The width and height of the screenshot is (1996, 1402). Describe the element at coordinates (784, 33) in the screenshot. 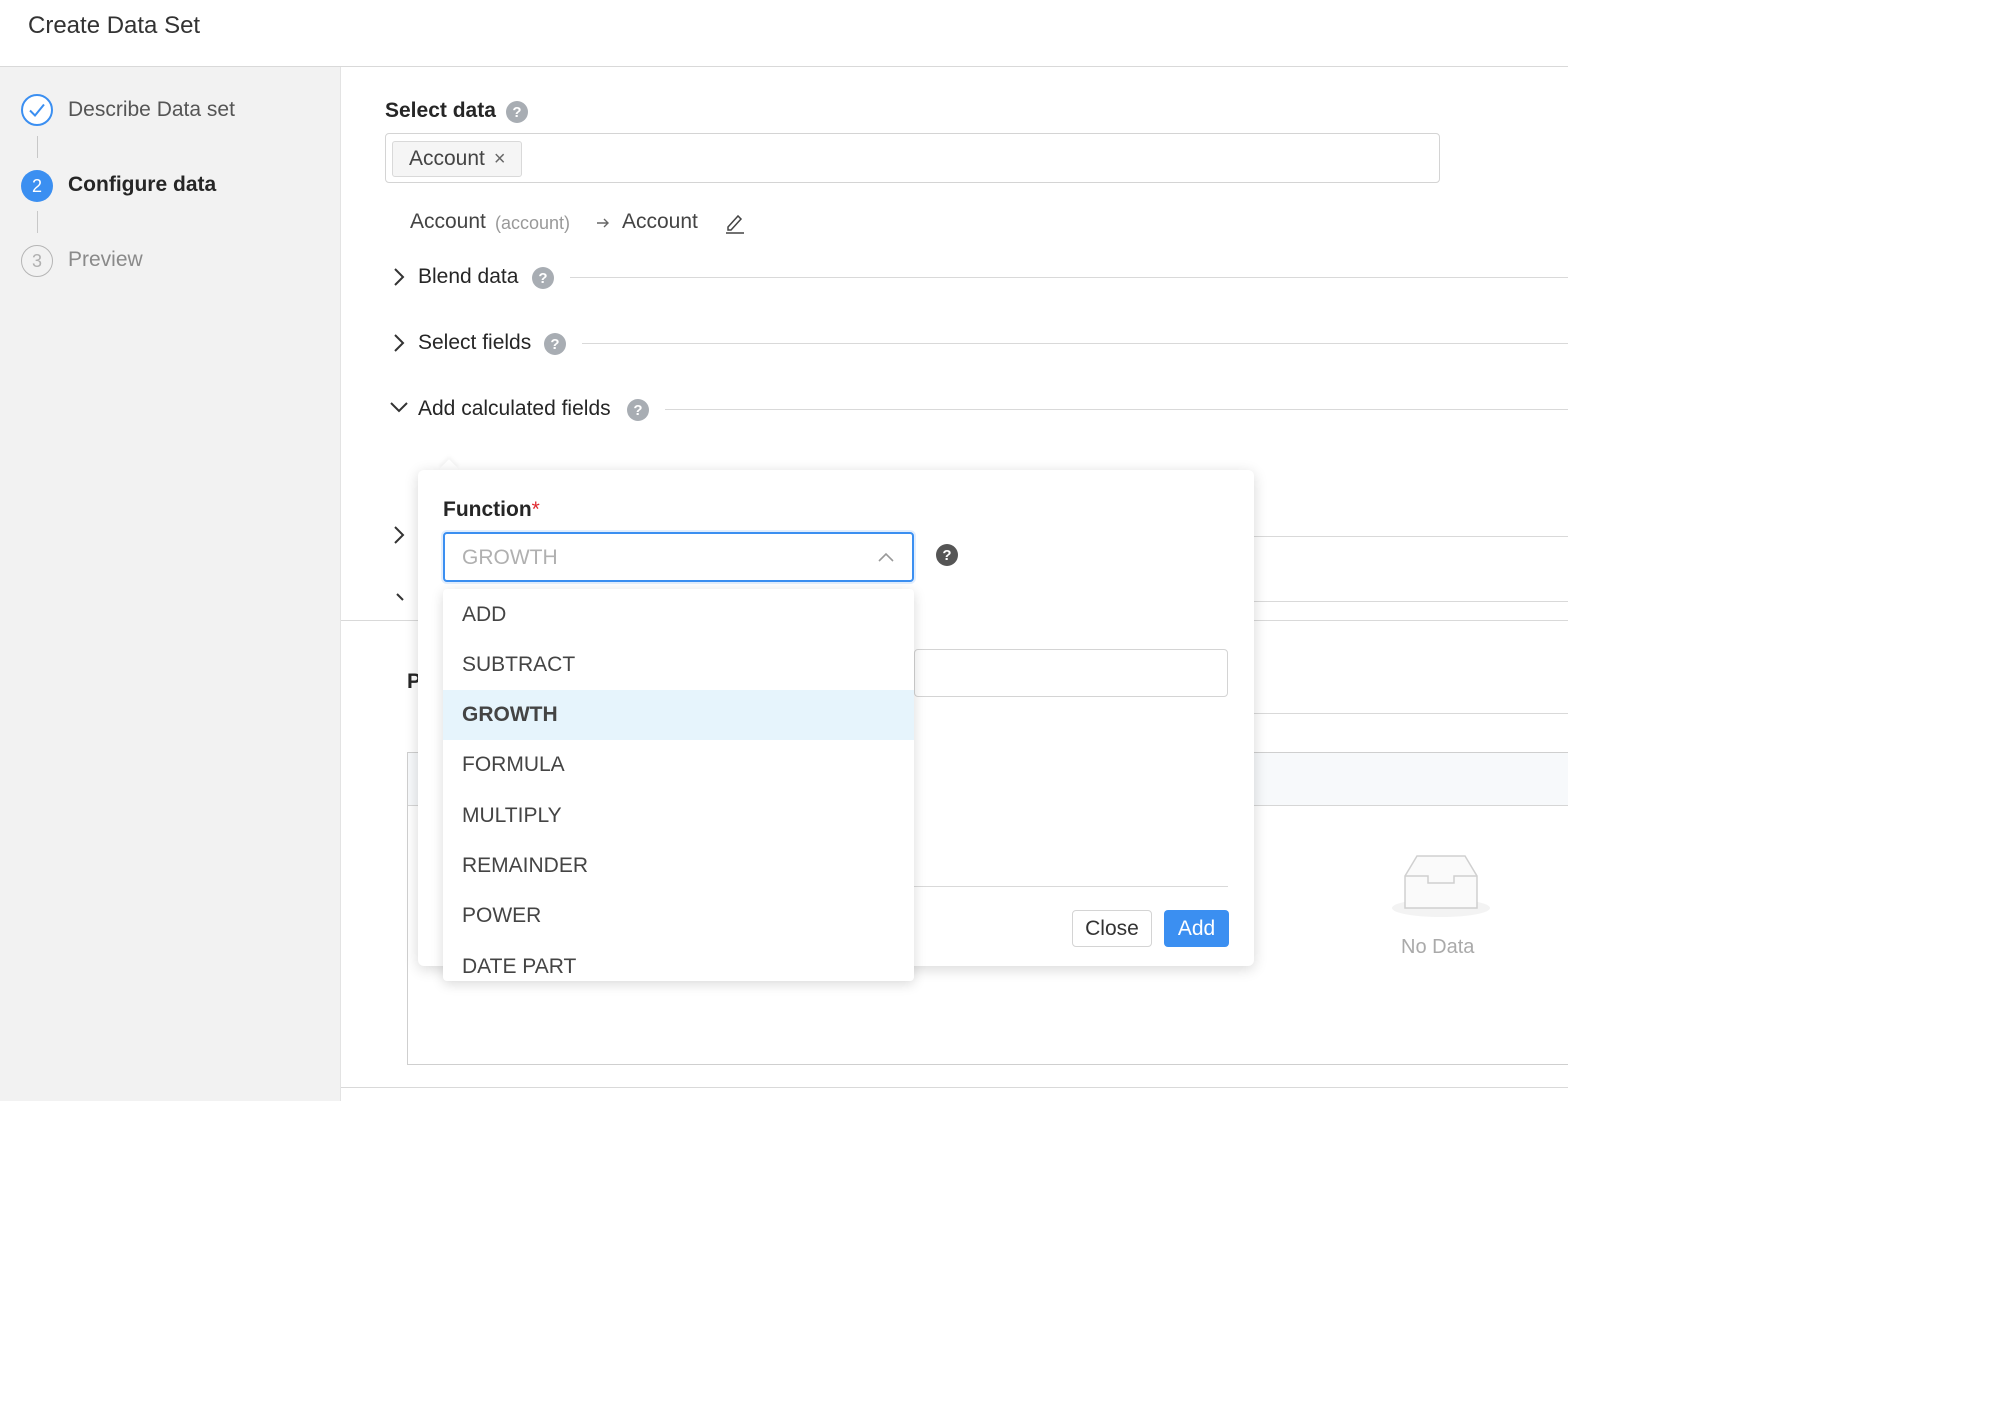

I see `page-header: Create Data Set` at that location.